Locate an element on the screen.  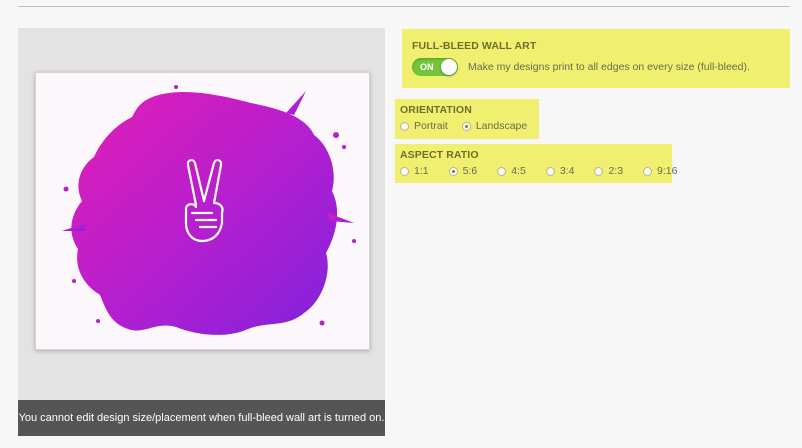
orientation-section: ORIENTATION Portrait Landscape is located at coordinates (467, 119).